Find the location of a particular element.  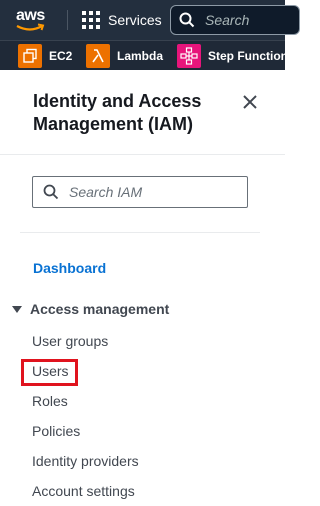

access-management-section-toggle: Access management is located at coordinates (90, 309).